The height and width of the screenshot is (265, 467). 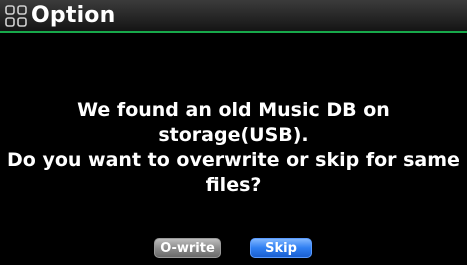 I want to click on title-bar: Option, so click(x=233, y=16).